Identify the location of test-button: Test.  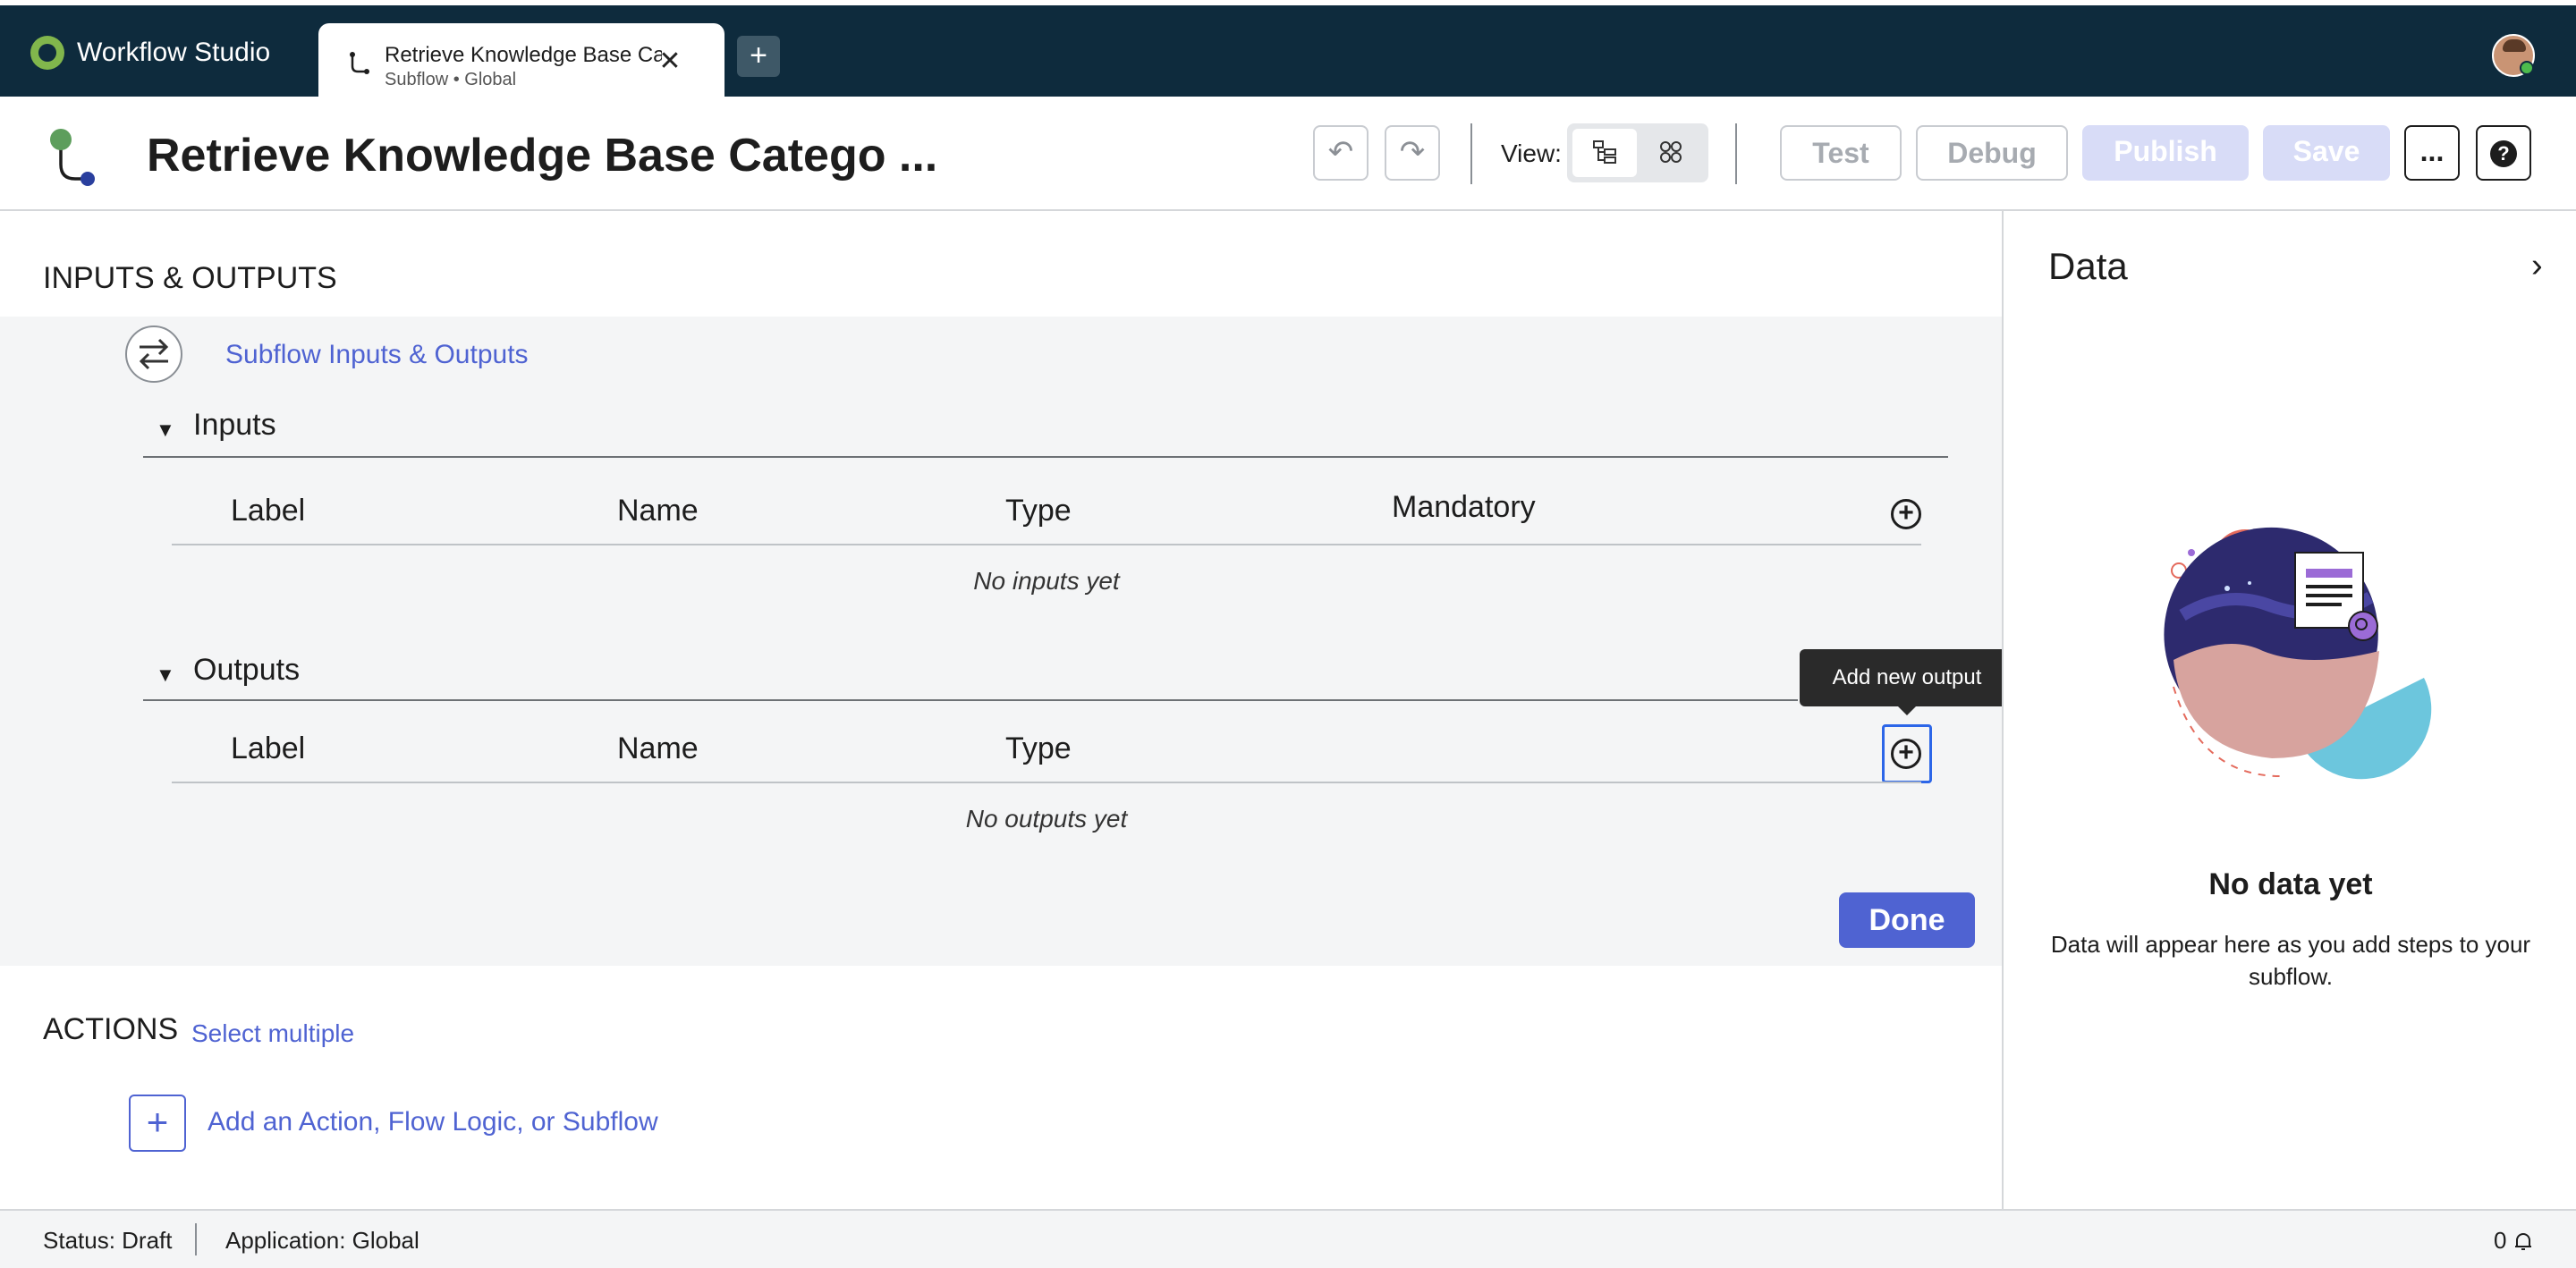
(1841, 153).